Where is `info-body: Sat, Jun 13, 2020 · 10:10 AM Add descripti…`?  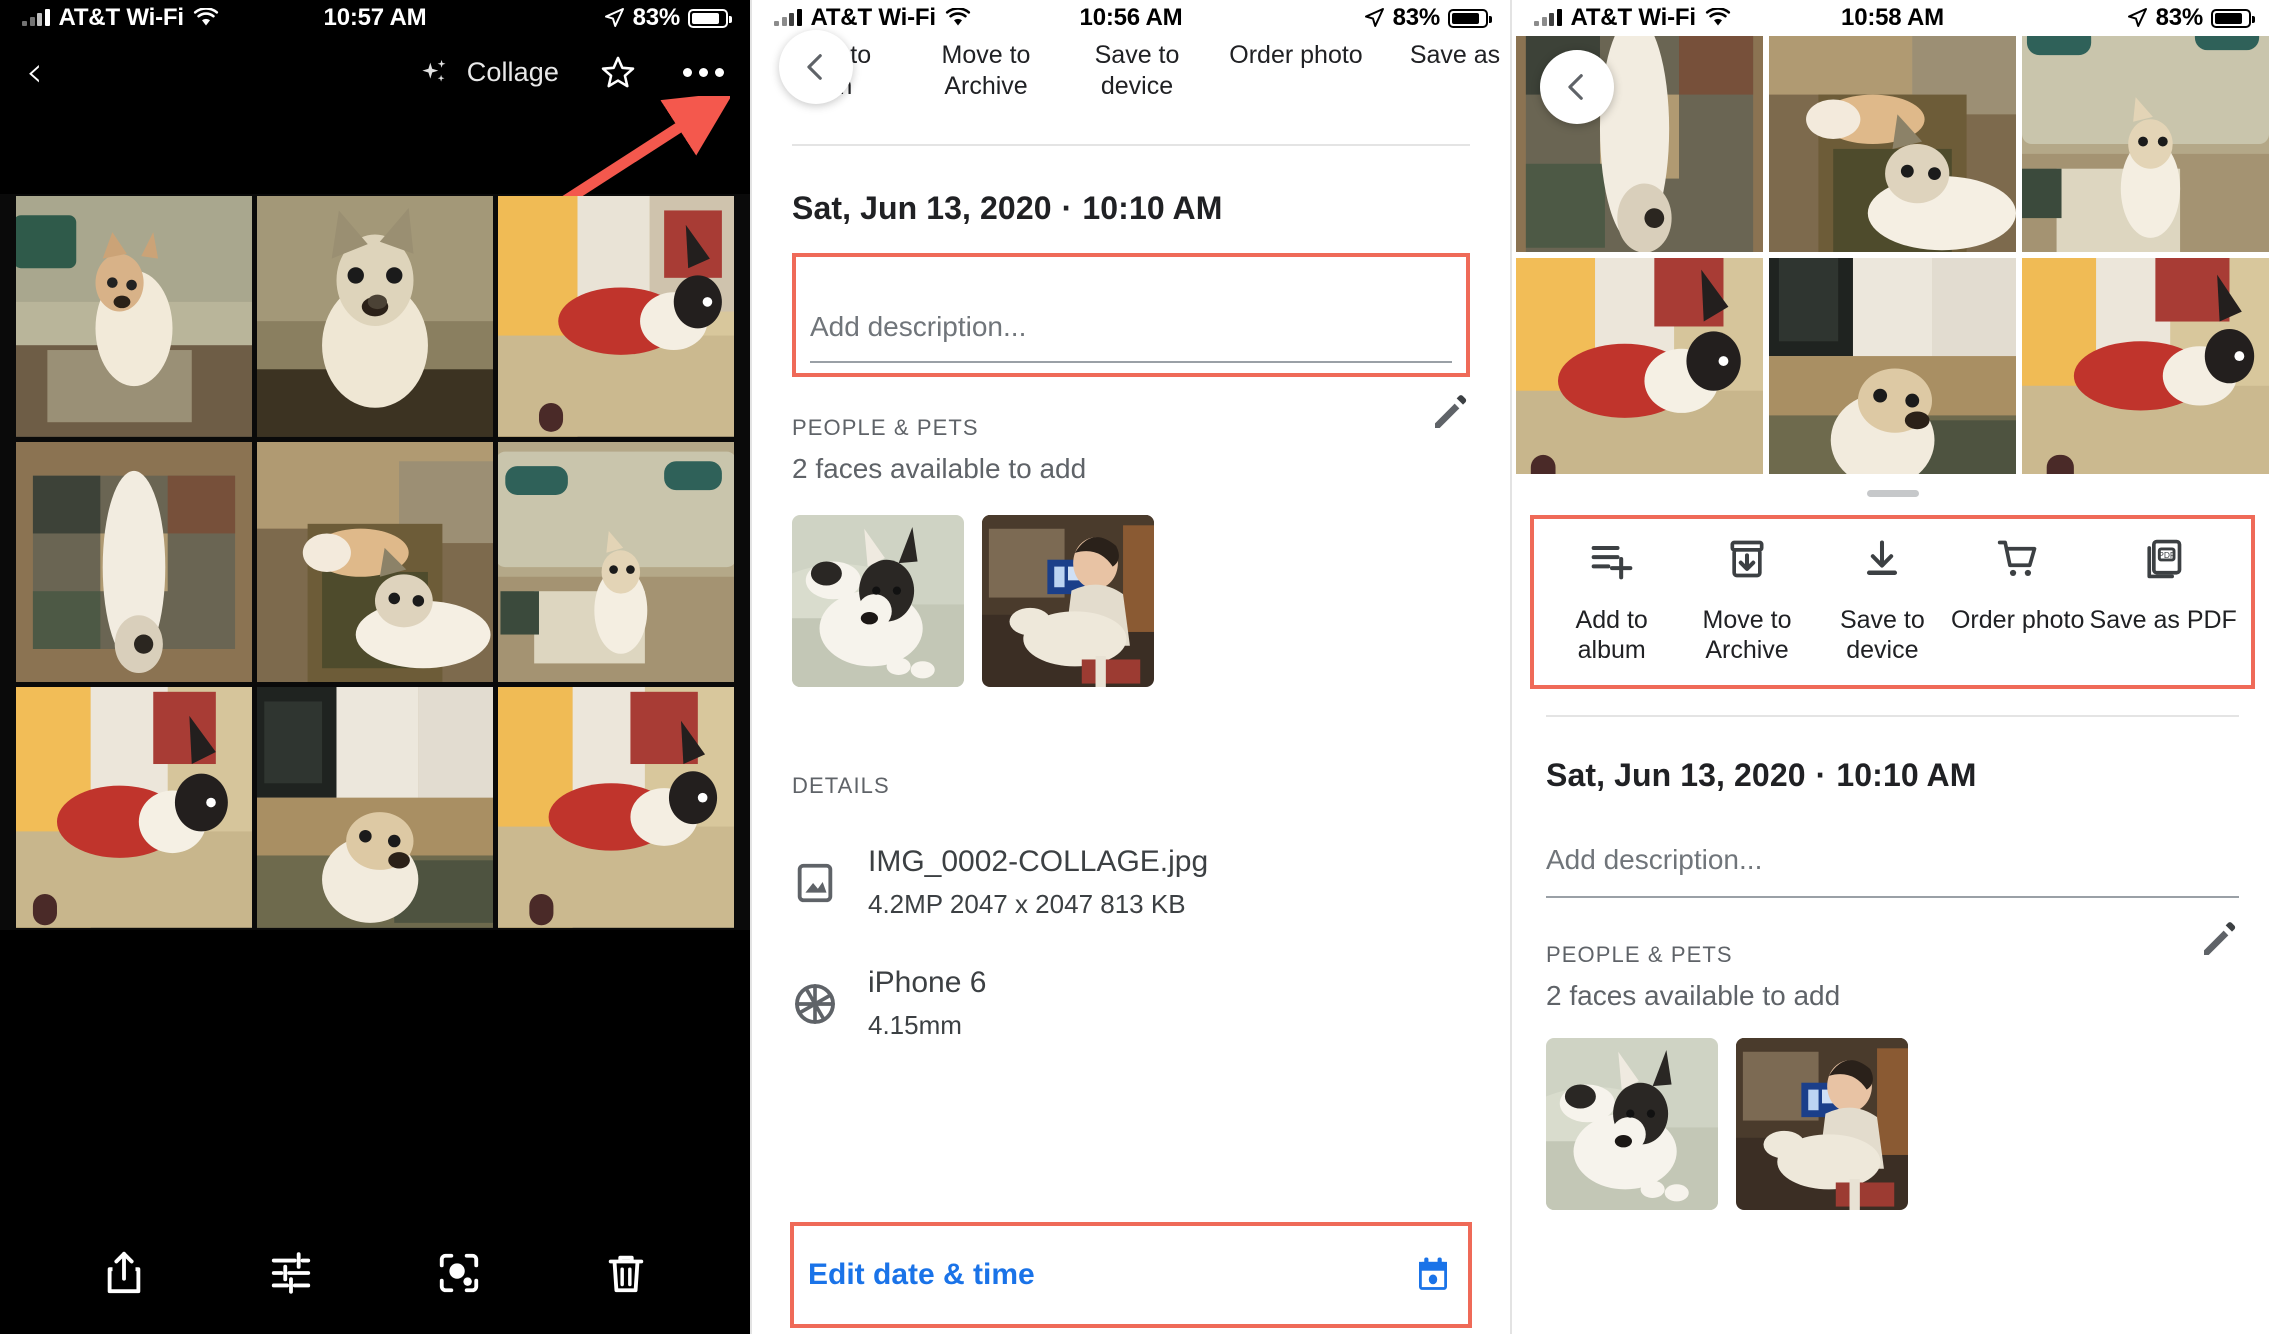
info-body: Sat, Jun 13, 2020 · 10:10 AM Add descripti… is located at coordinates (1892, 983).